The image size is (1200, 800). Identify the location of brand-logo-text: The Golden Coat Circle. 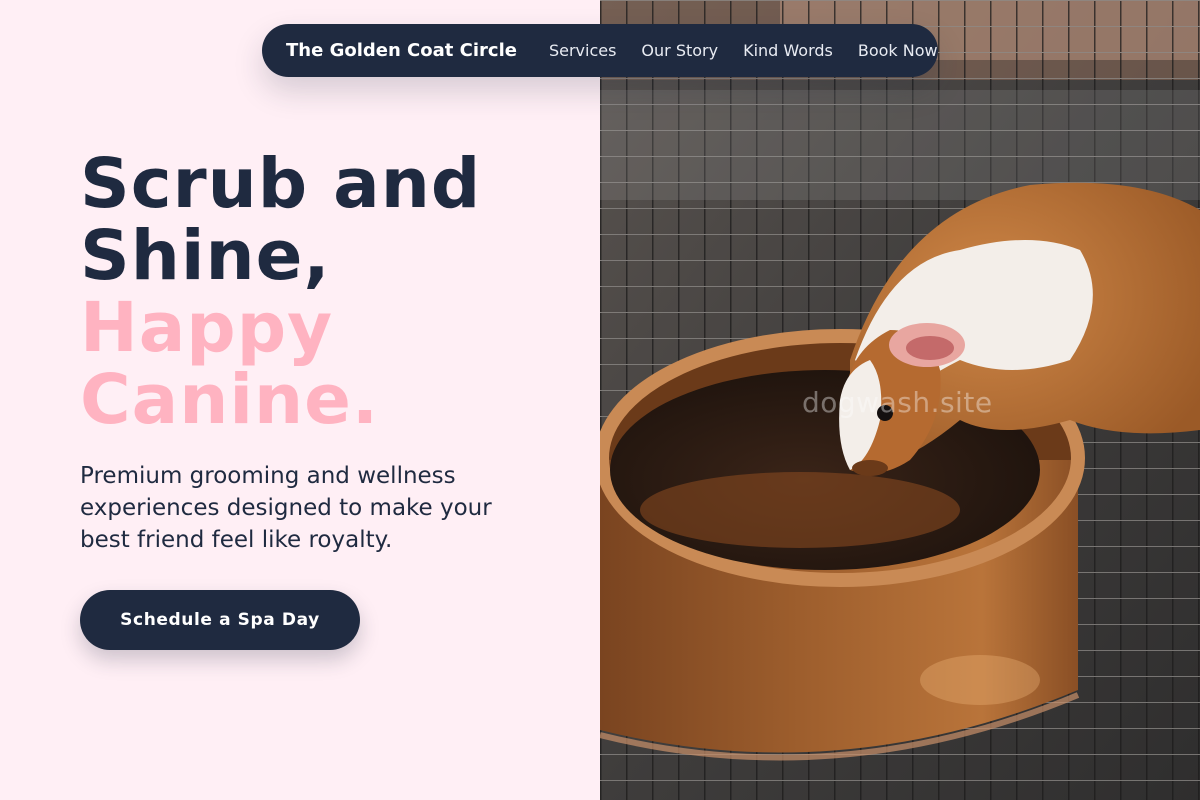
(401, 50).